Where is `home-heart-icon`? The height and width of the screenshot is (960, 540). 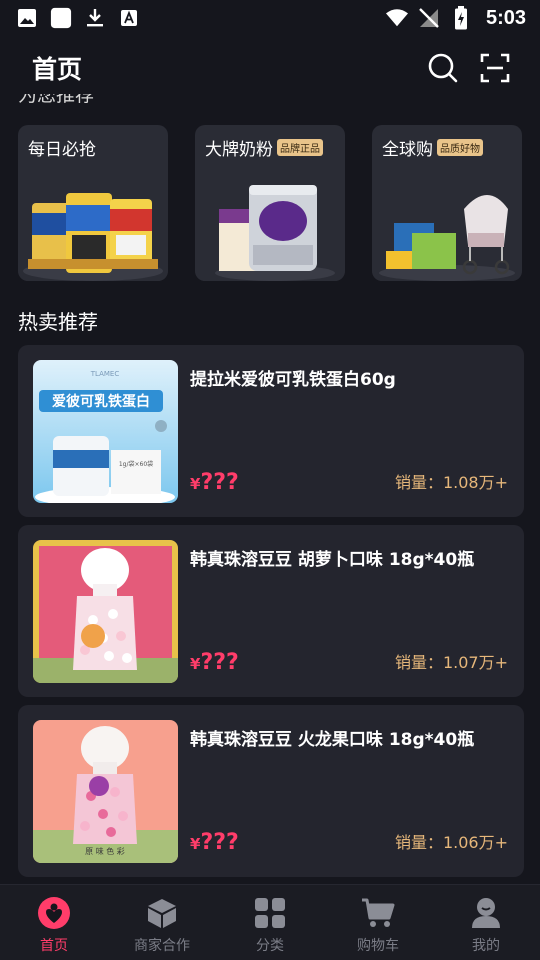 home-heart-icon is located at coordinates (54, 913).